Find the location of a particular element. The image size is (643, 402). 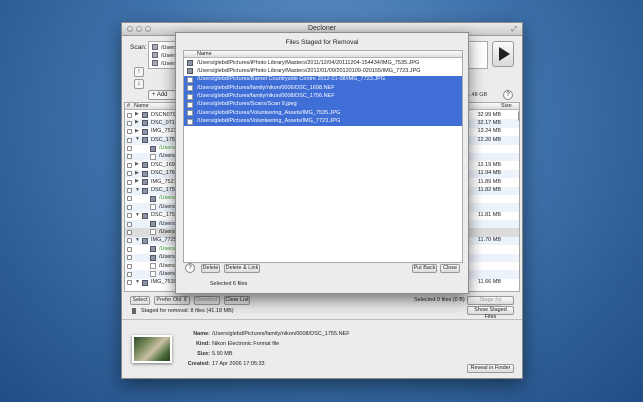

staged-file-row: /Users/glebd/Pictures/Scans/Scan 9.jpeg is located at coordinates (323, 105).